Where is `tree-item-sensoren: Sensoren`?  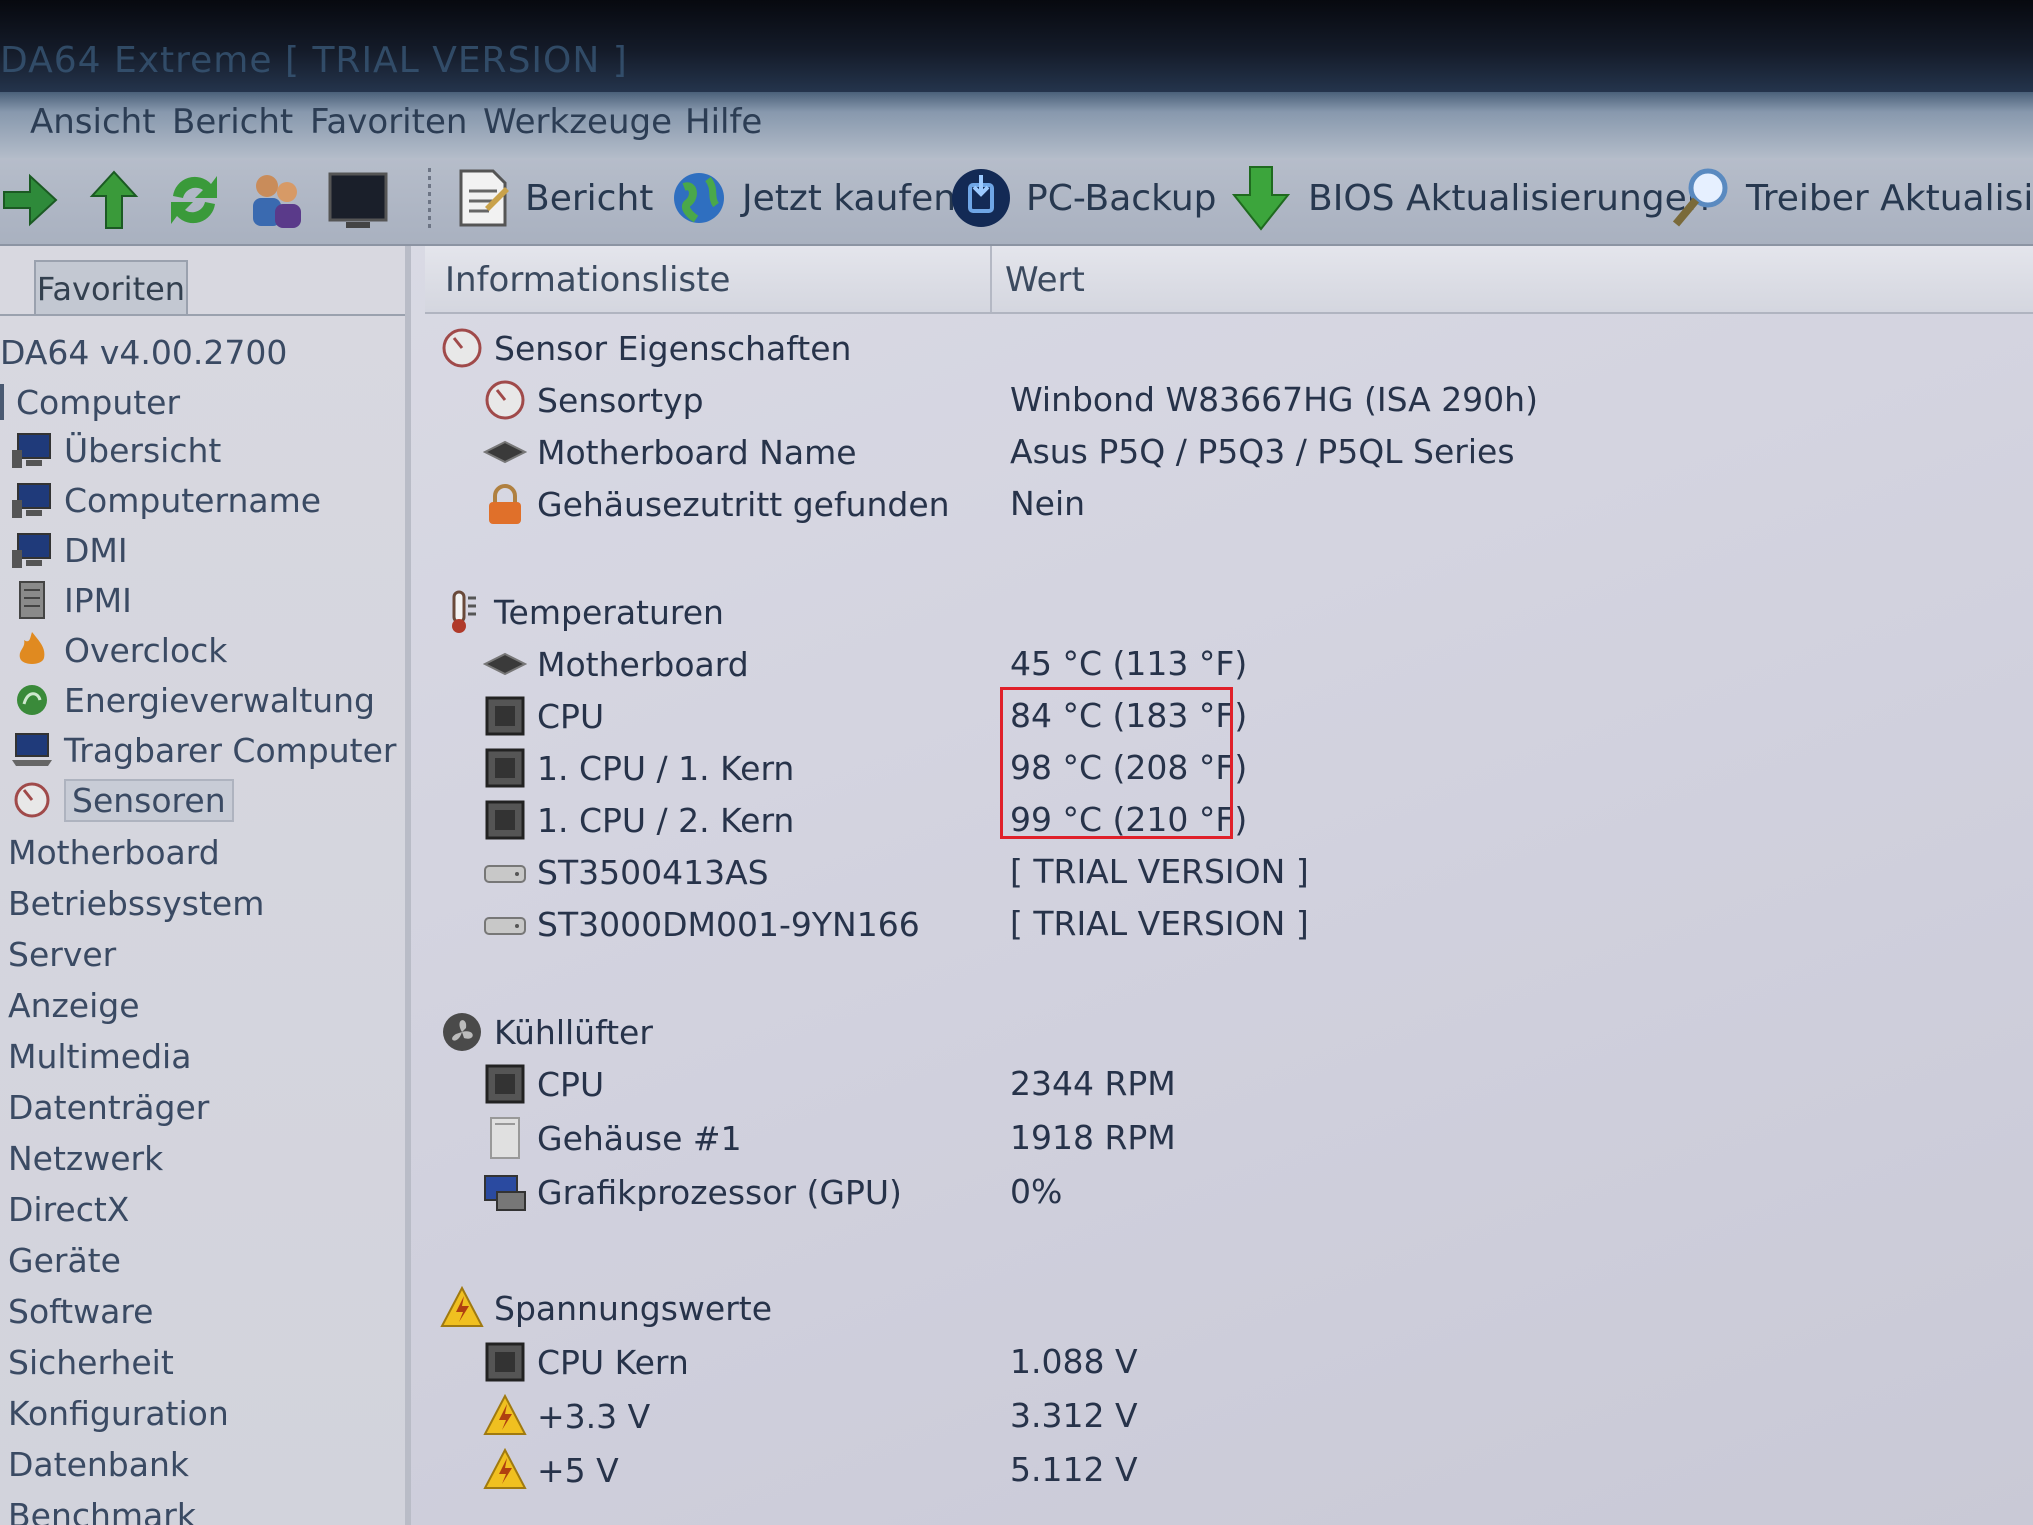 tree-item-sensoren: Sensoren is located at coordinates (122, 800).